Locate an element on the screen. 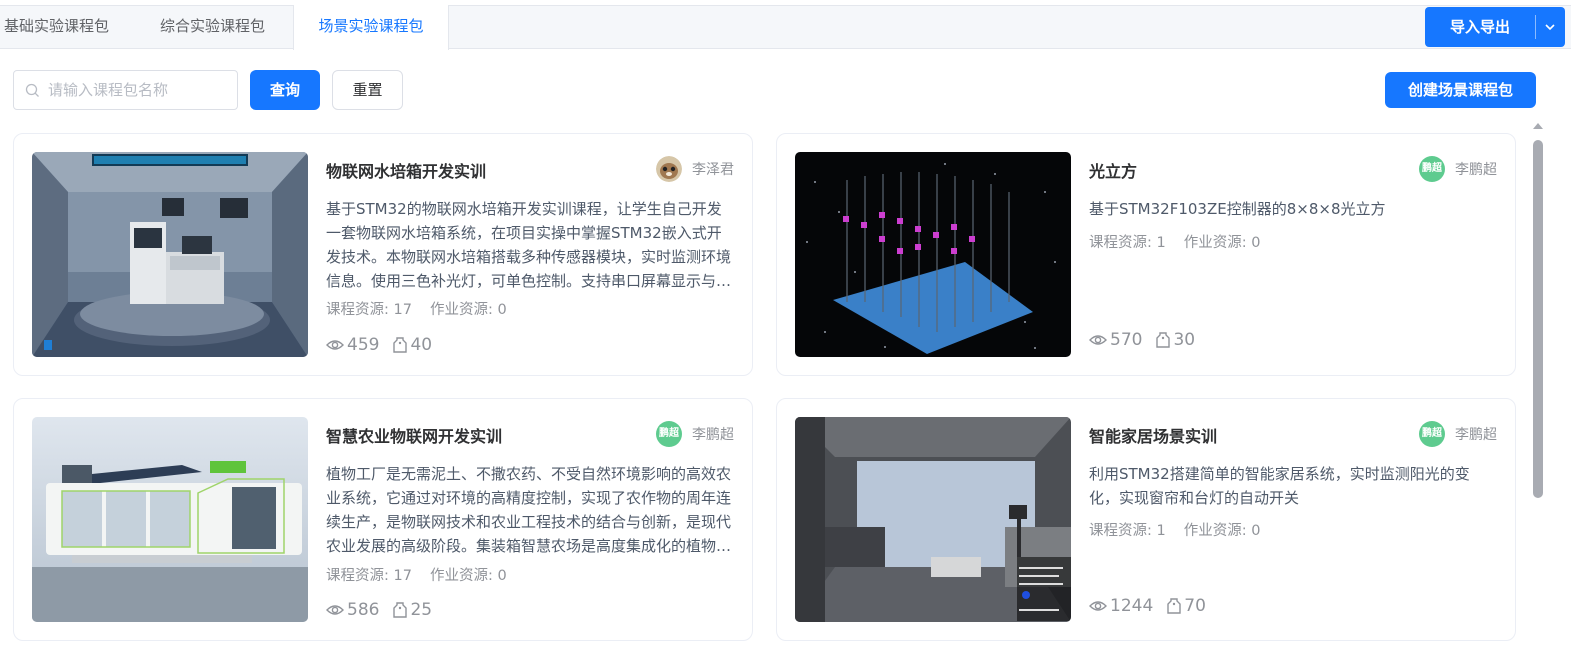  course-thumbnail-light-cube is located at coordinates (933, 254).